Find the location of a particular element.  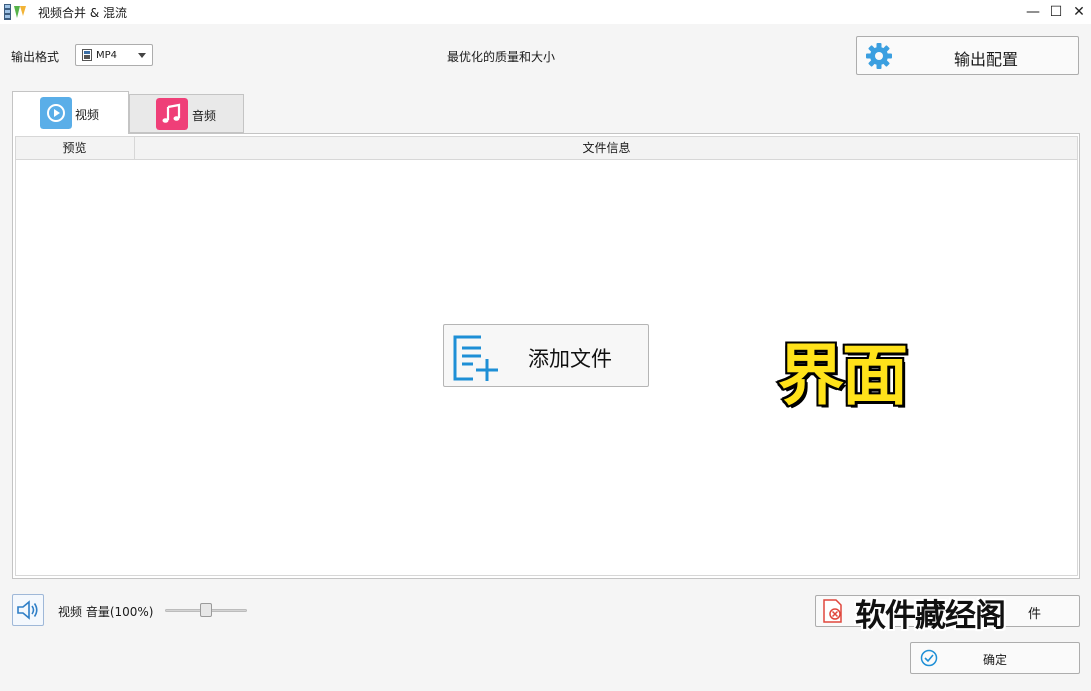

play-circle-icon is located at coordinates (56, 113).